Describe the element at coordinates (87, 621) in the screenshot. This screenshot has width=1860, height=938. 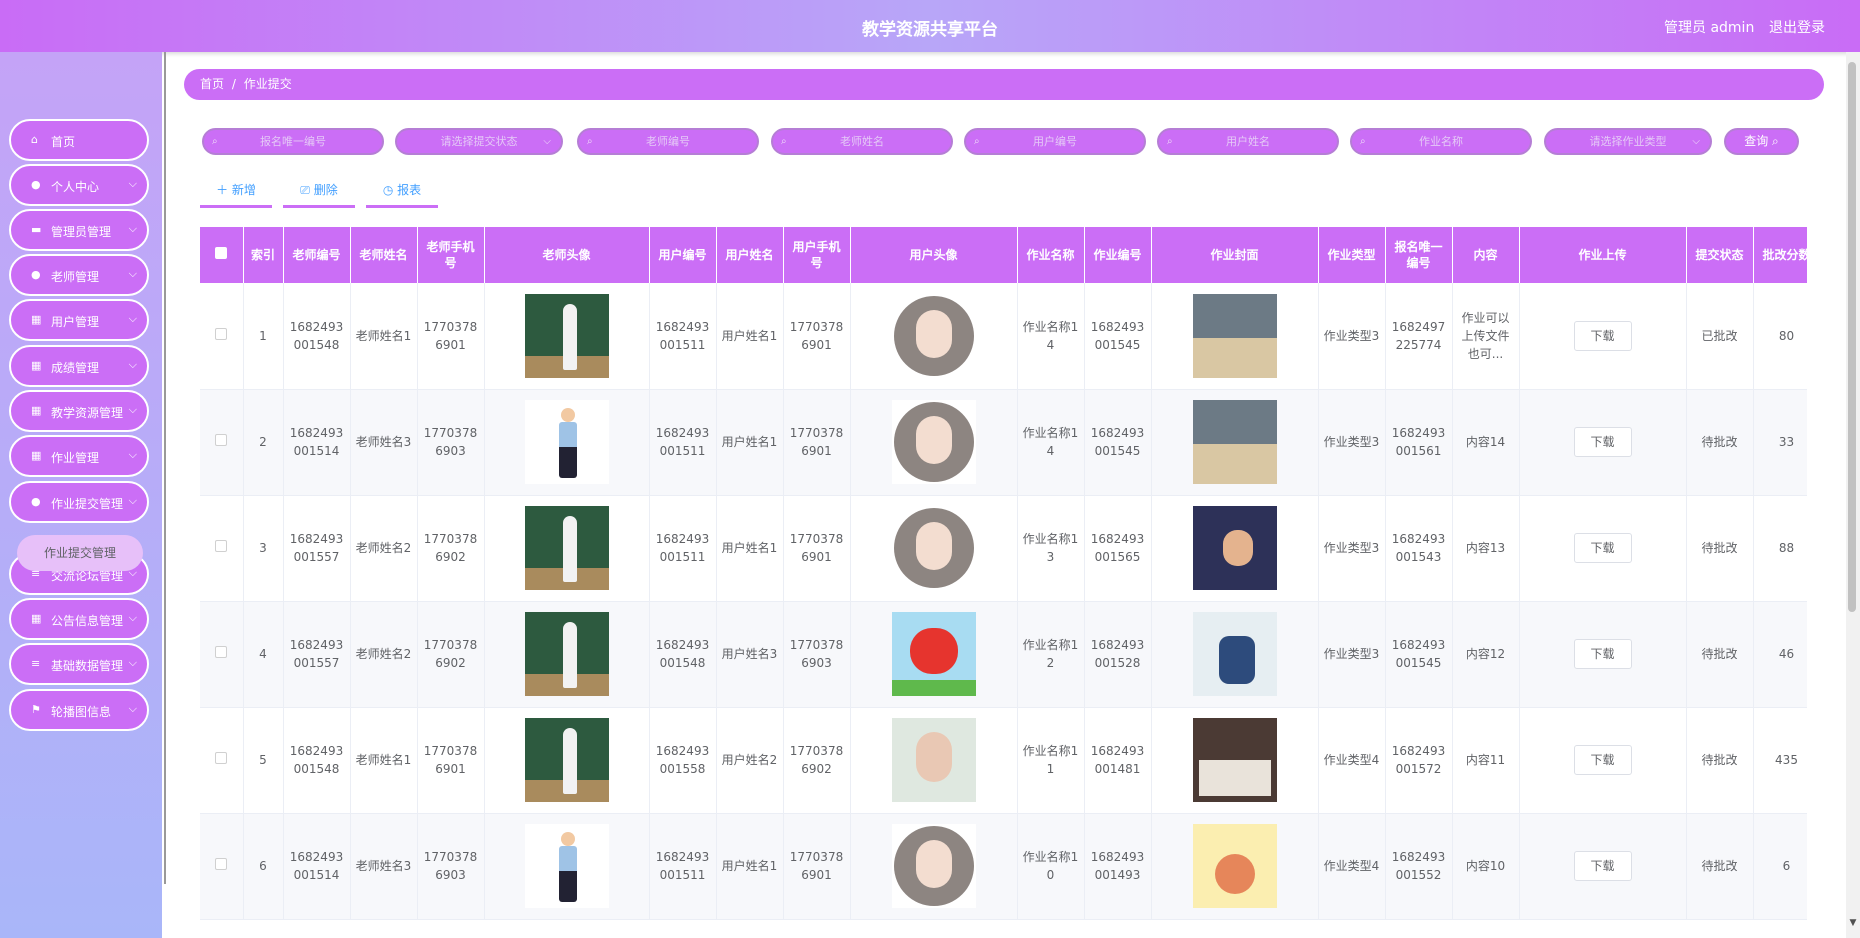
I see `sidebar-item-label: 公告信息管理` at that location.